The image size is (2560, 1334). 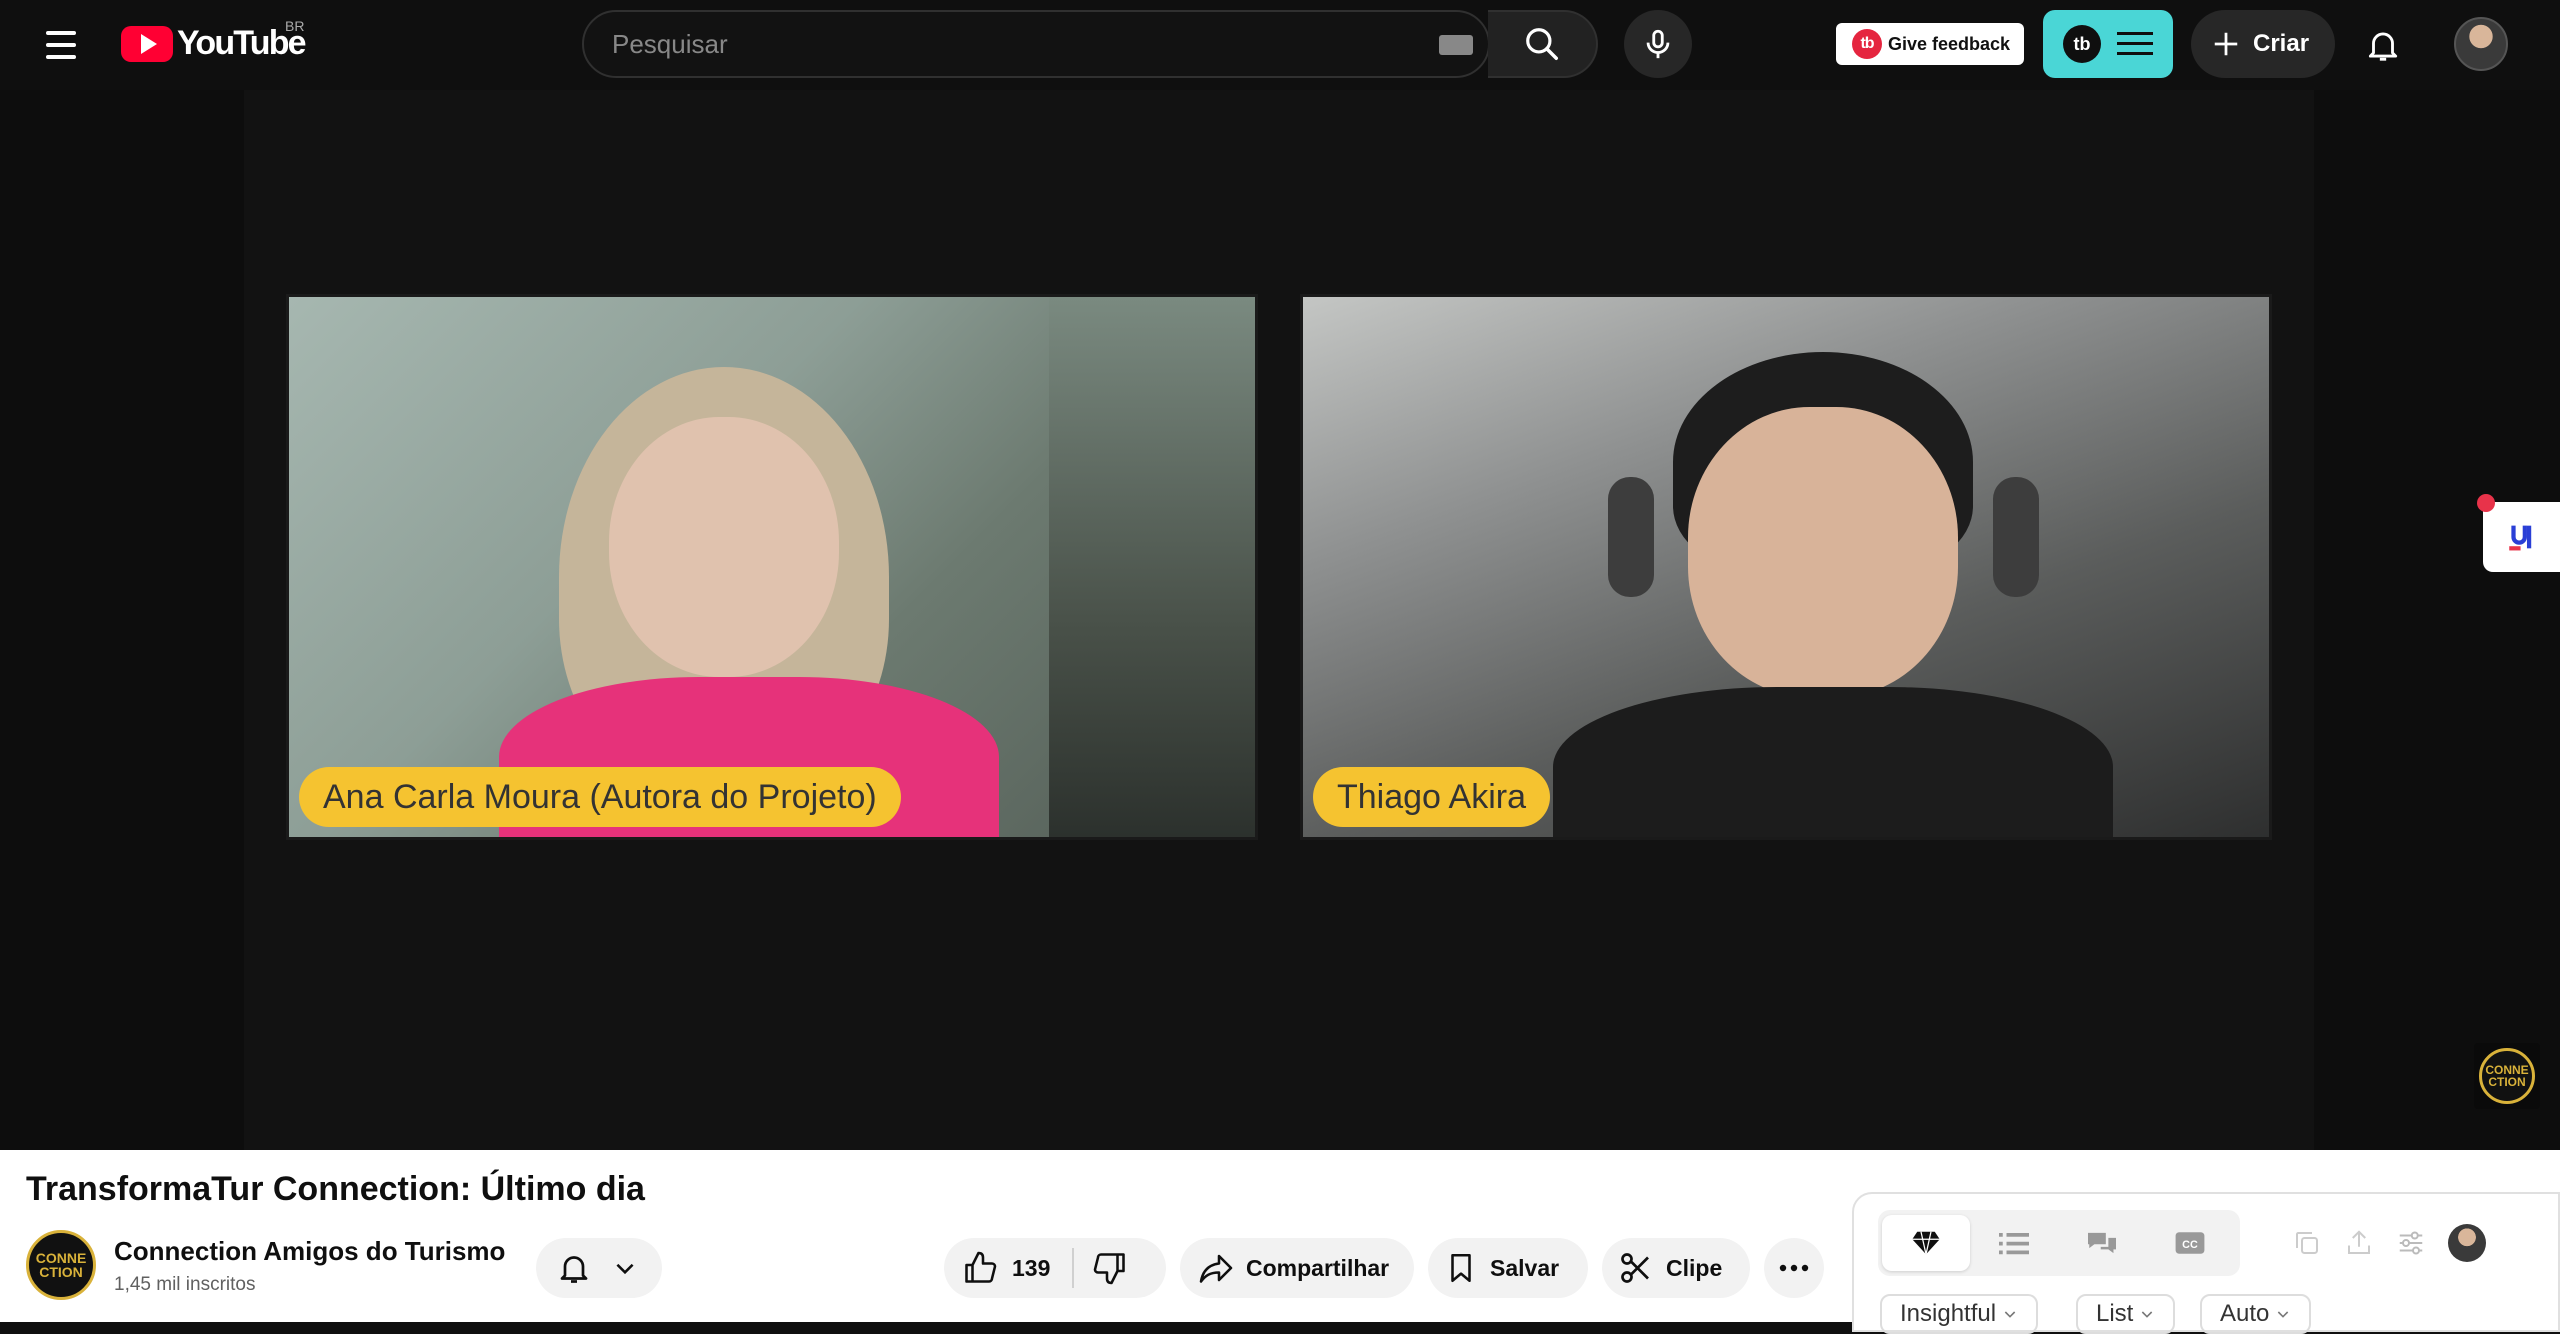 I want to click on notifications-button, so click(x=2383, y=45).